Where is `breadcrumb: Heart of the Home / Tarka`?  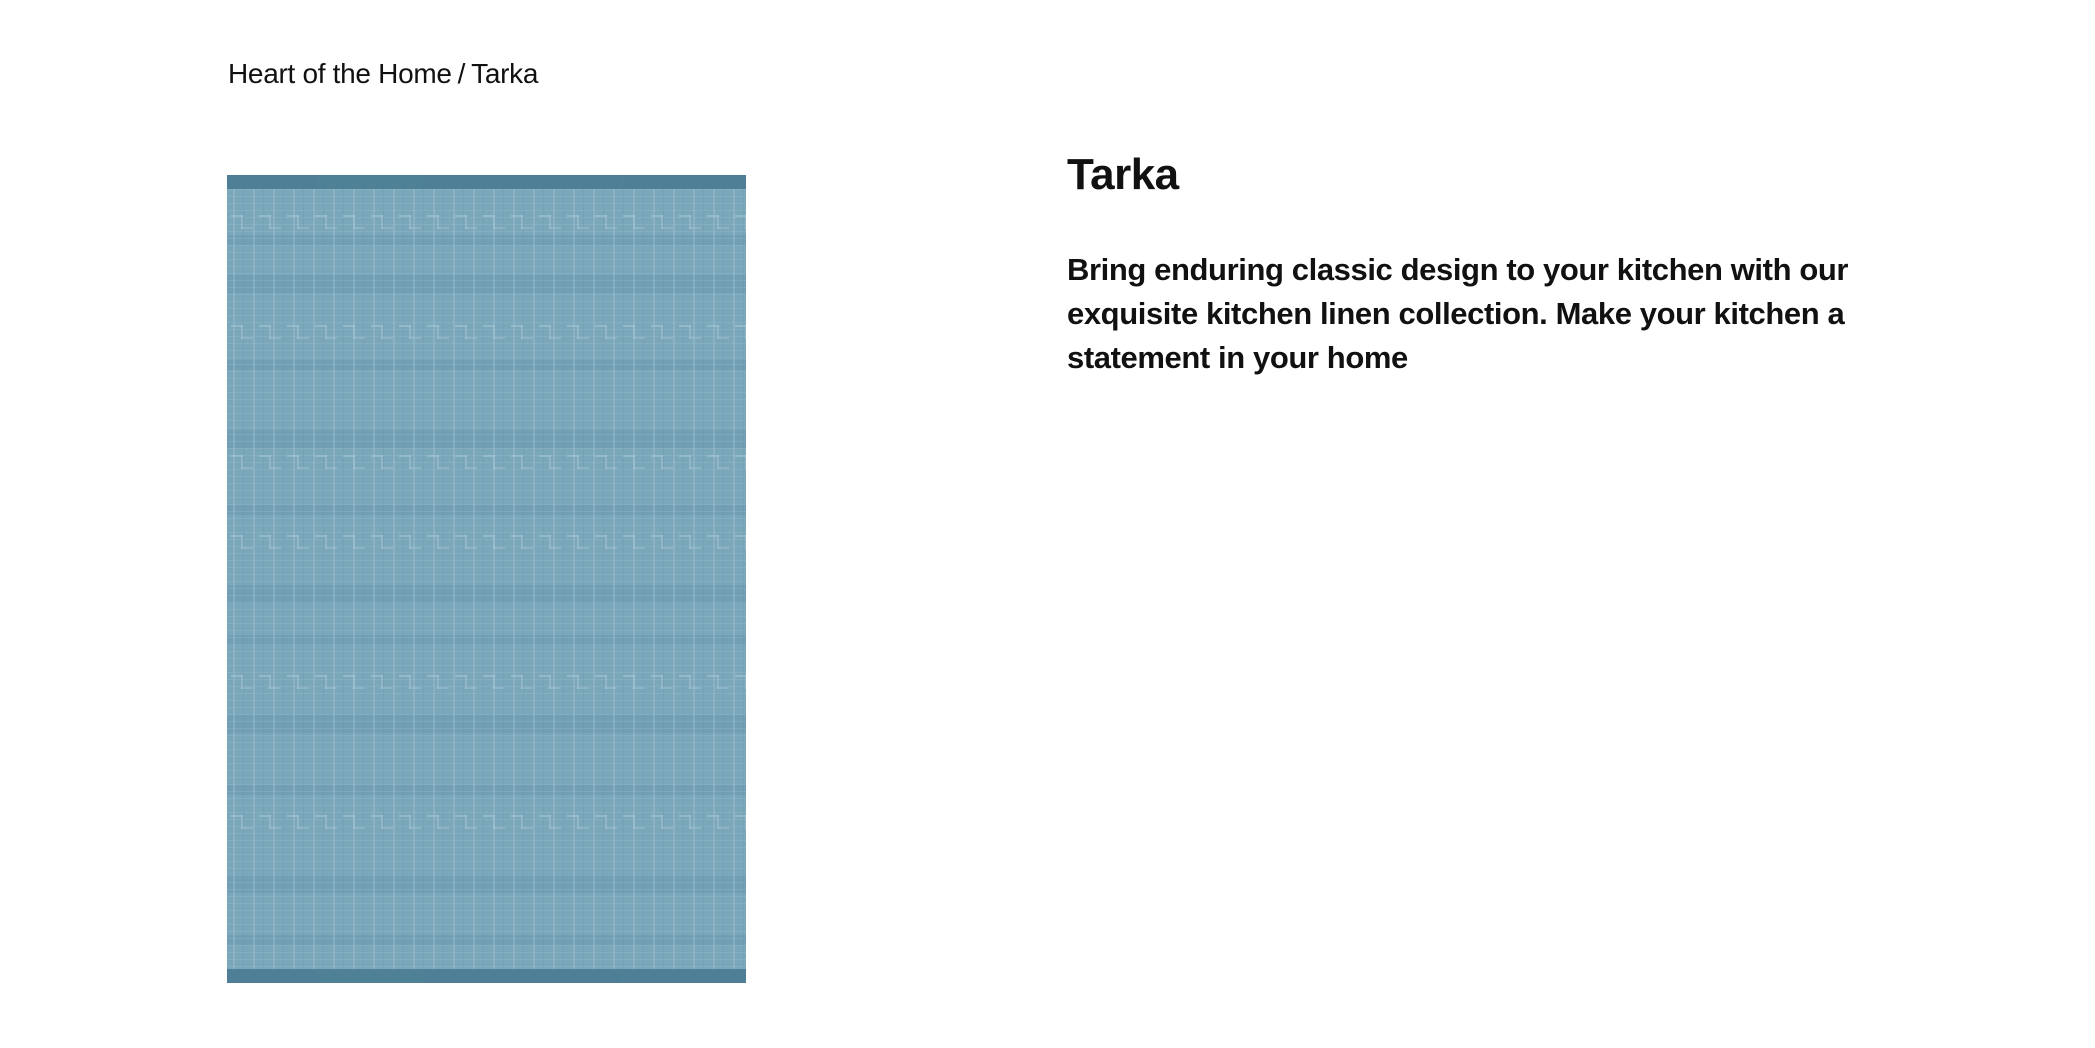 breadcrumb: Heart of the Home / Tarka is located at coordinates (383, 74).